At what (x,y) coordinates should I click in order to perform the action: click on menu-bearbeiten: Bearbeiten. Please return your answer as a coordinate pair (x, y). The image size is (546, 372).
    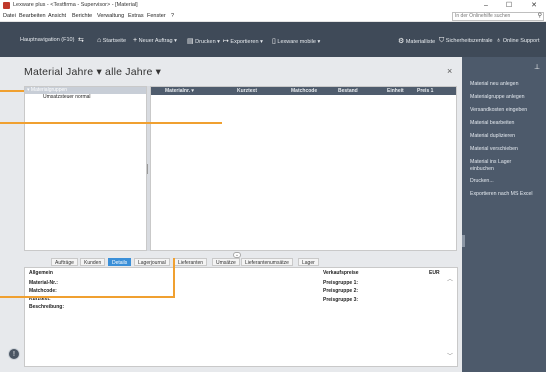
    Looking at the image, I should click on (32, 16).